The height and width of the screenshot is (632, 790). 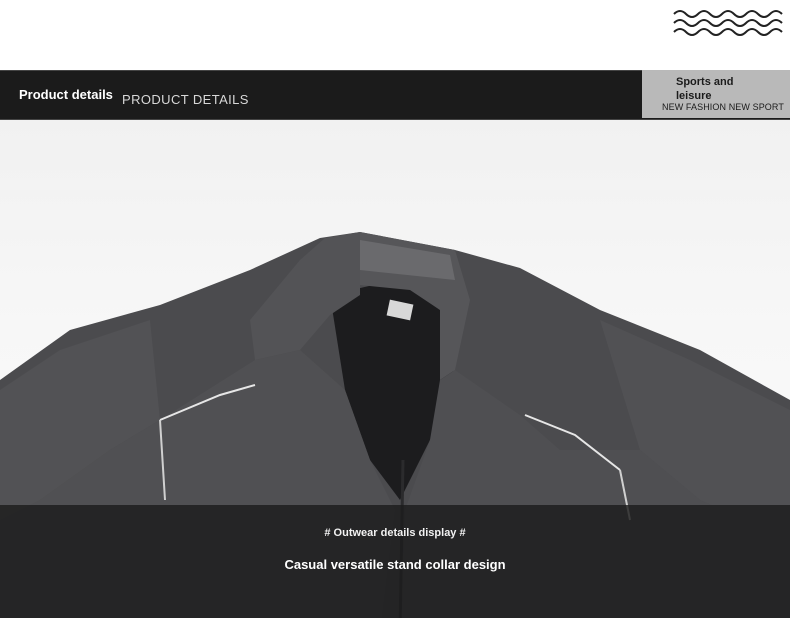 I want to click on caption-description: Casual versatile stand collar design, so click(x=395, y=564).